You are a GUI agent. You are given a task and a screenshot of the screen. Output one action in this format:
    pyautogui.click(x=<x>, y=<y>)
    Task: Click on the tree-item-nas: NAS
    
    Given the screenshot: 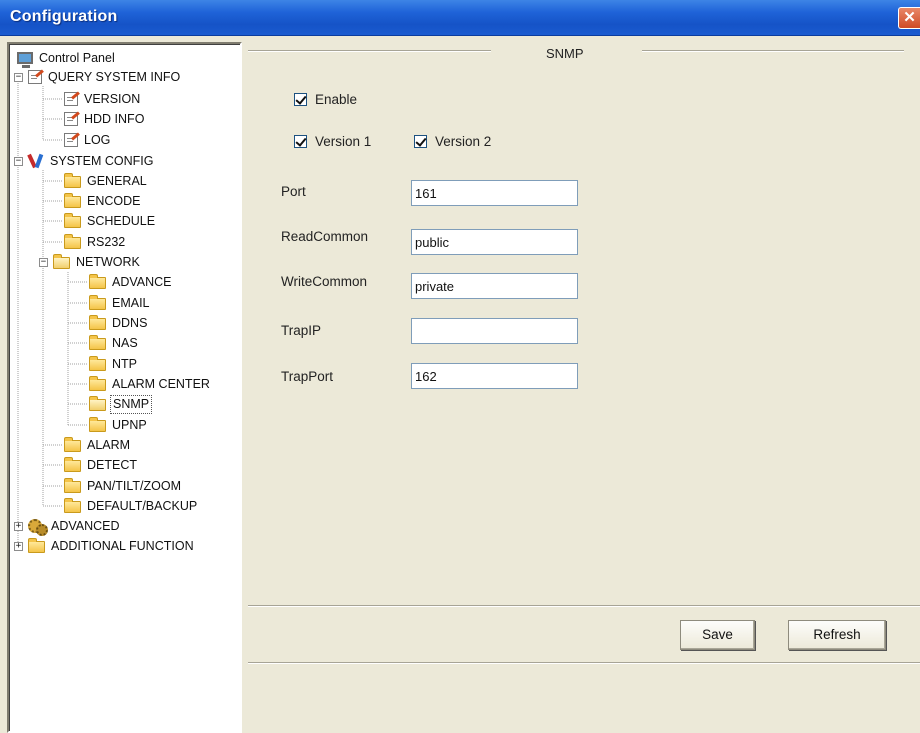 What is the action you would take?
    pyautogui.click(x=114, y=343)
    